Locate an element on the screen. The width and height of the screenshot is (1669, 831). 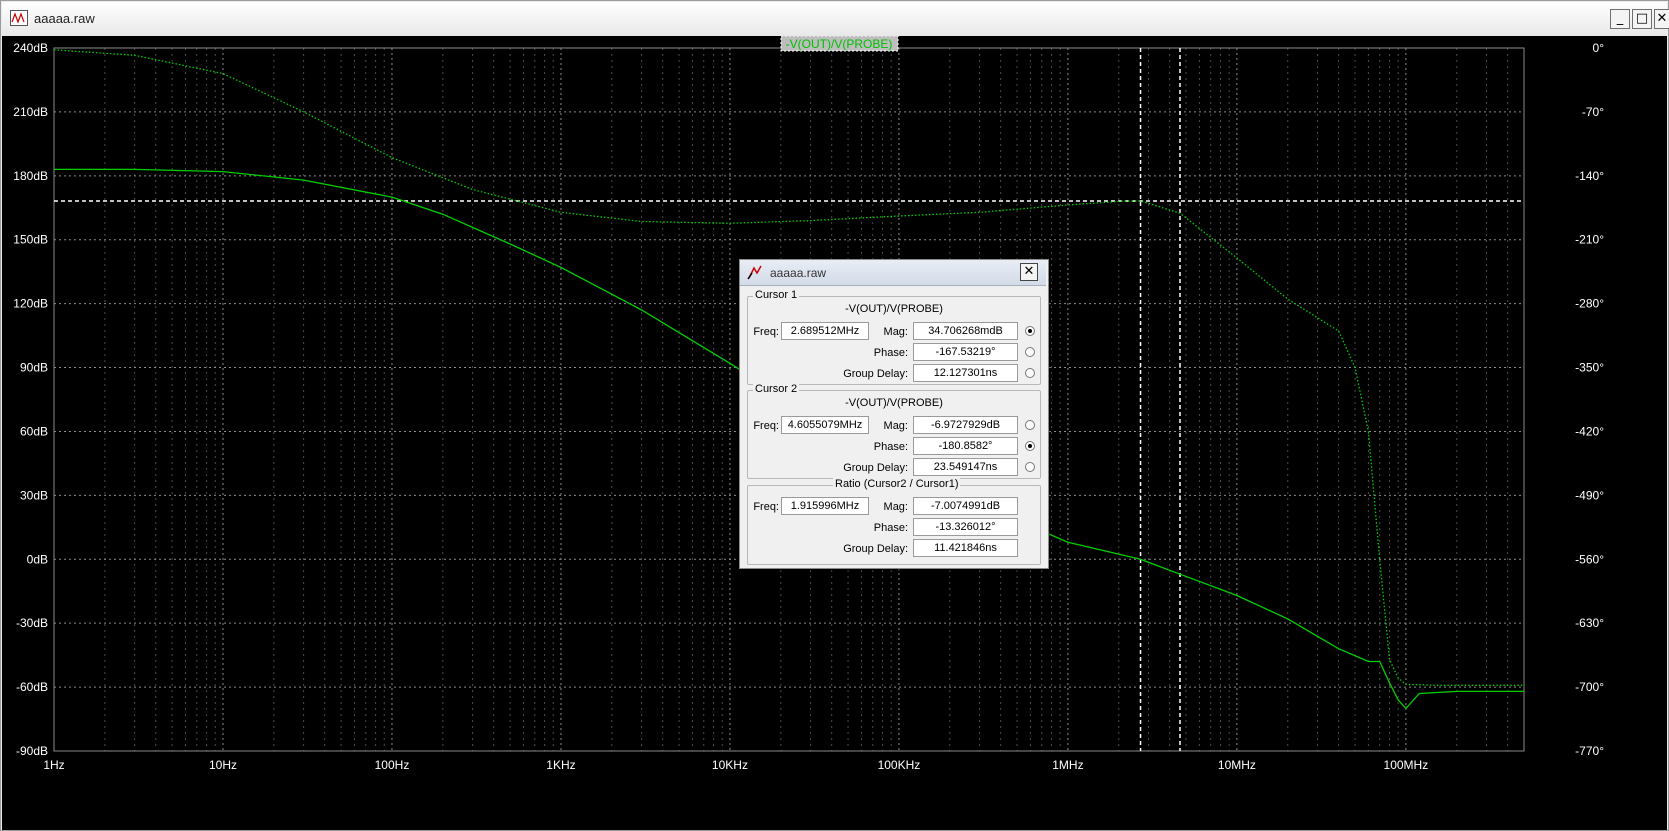
cursor2-gd-field: 23.549147ns is located at coordinates (965, 467).